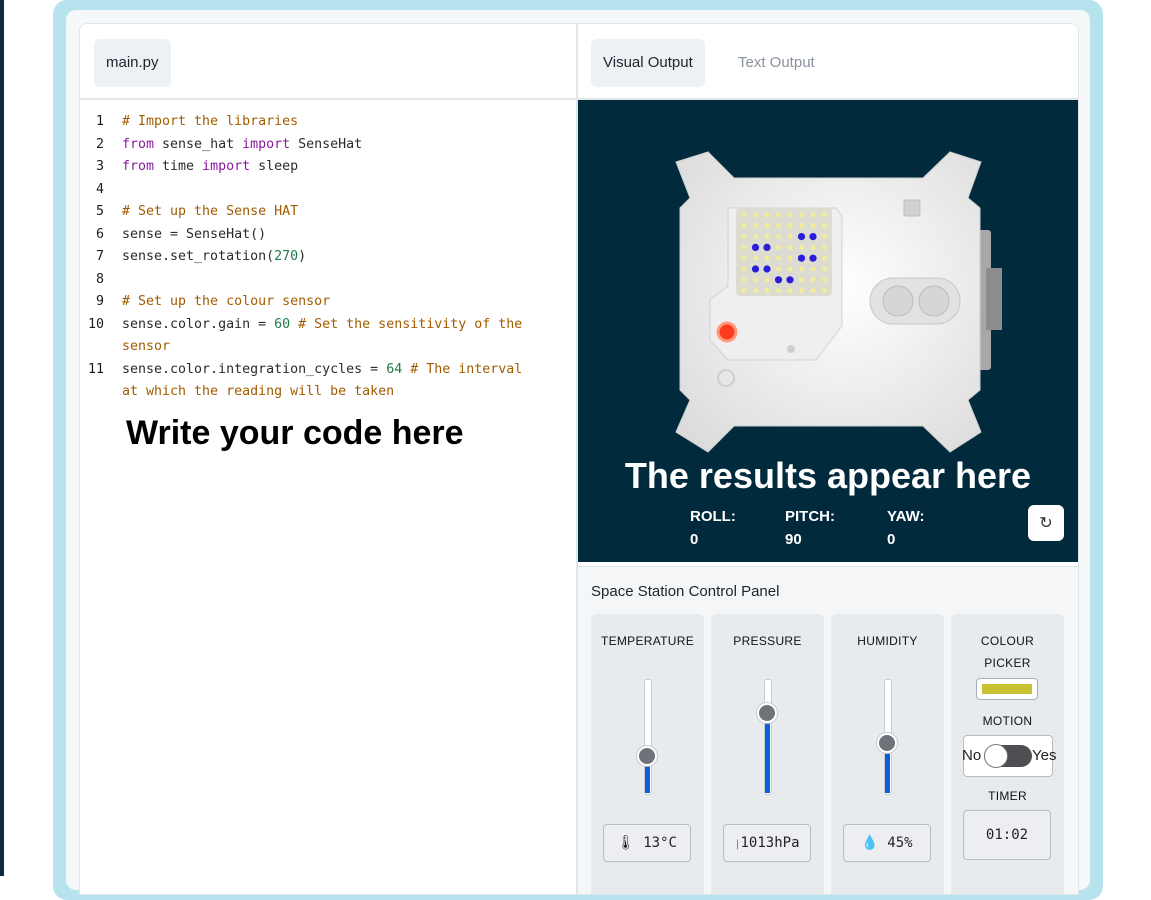  Describe the element at coordinates (934, 301) in the screenshot. I see `joystick-button-right` at that location.